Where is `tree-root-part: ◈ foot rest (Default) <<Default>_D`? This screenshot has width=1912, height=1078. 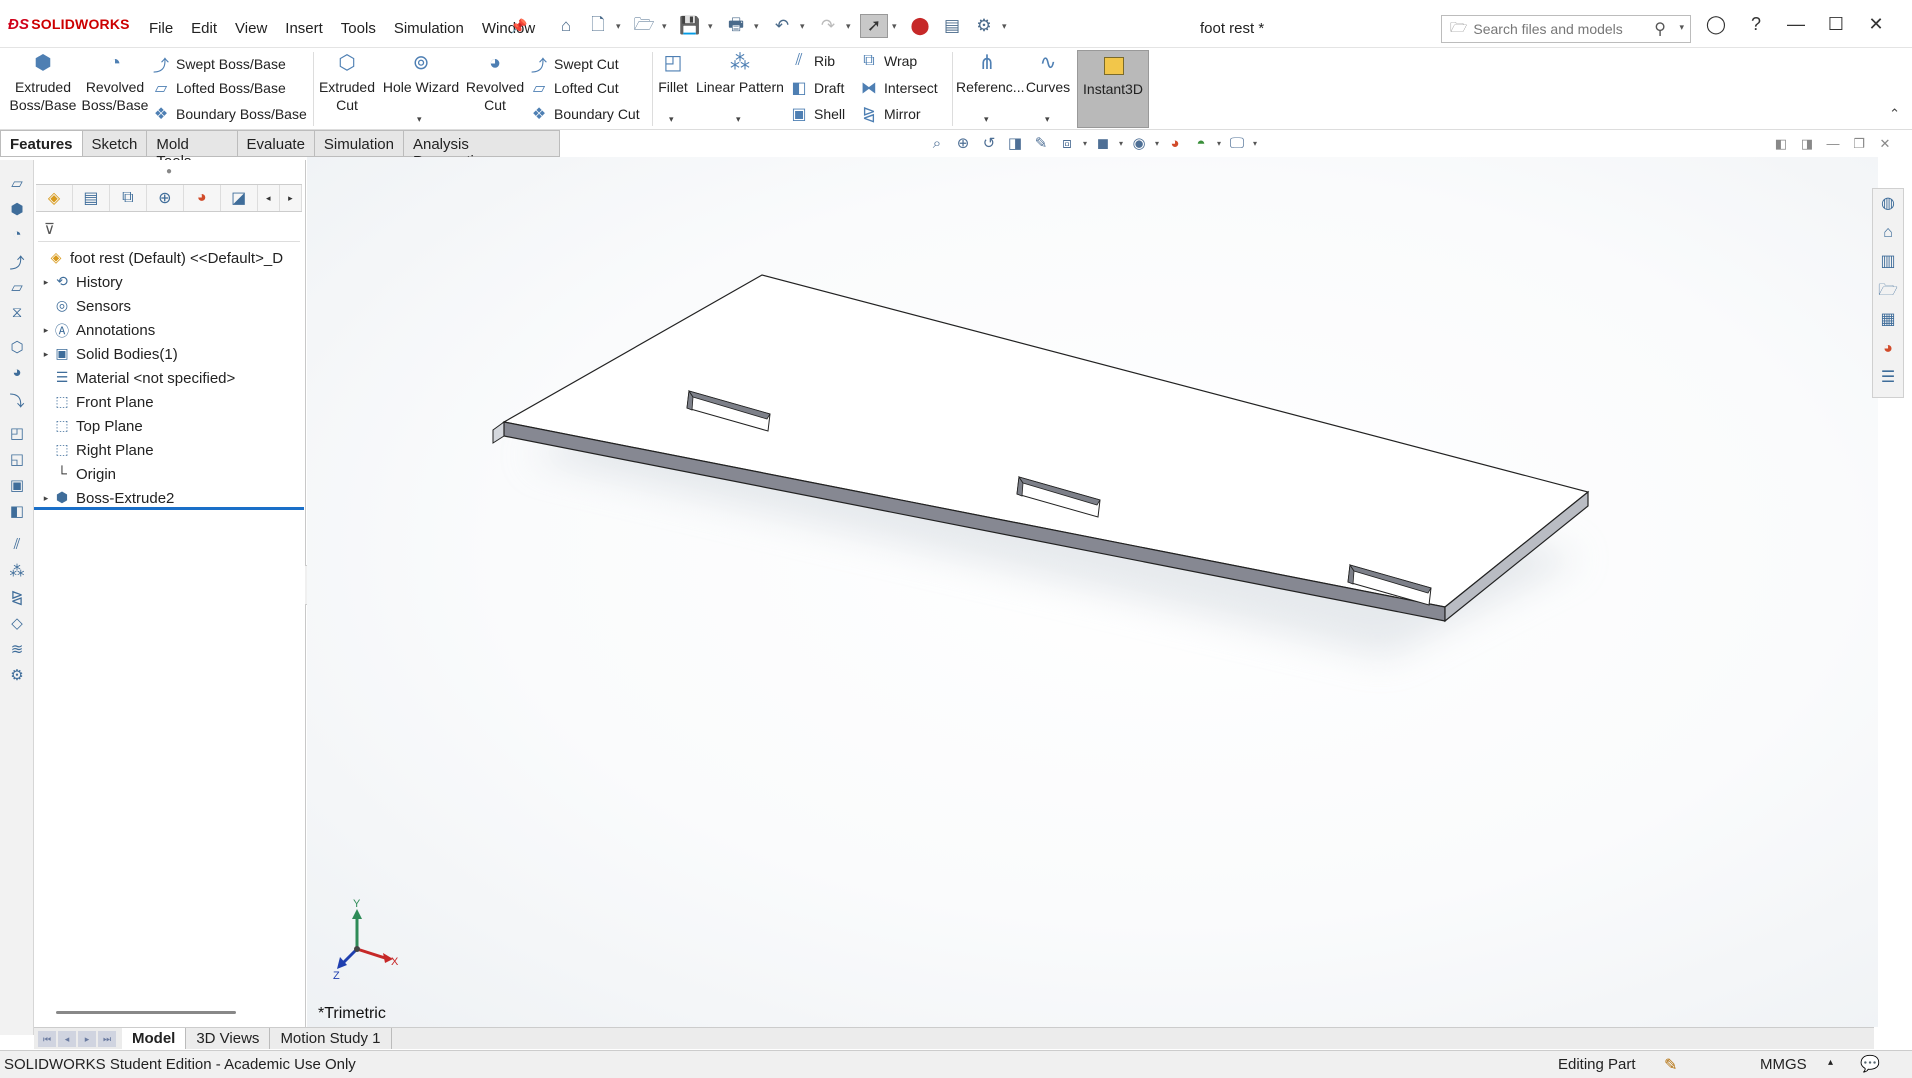
tree-root-part: ◈ foot rest (Default) <<Default>_D is located at coordinates (170, 258).